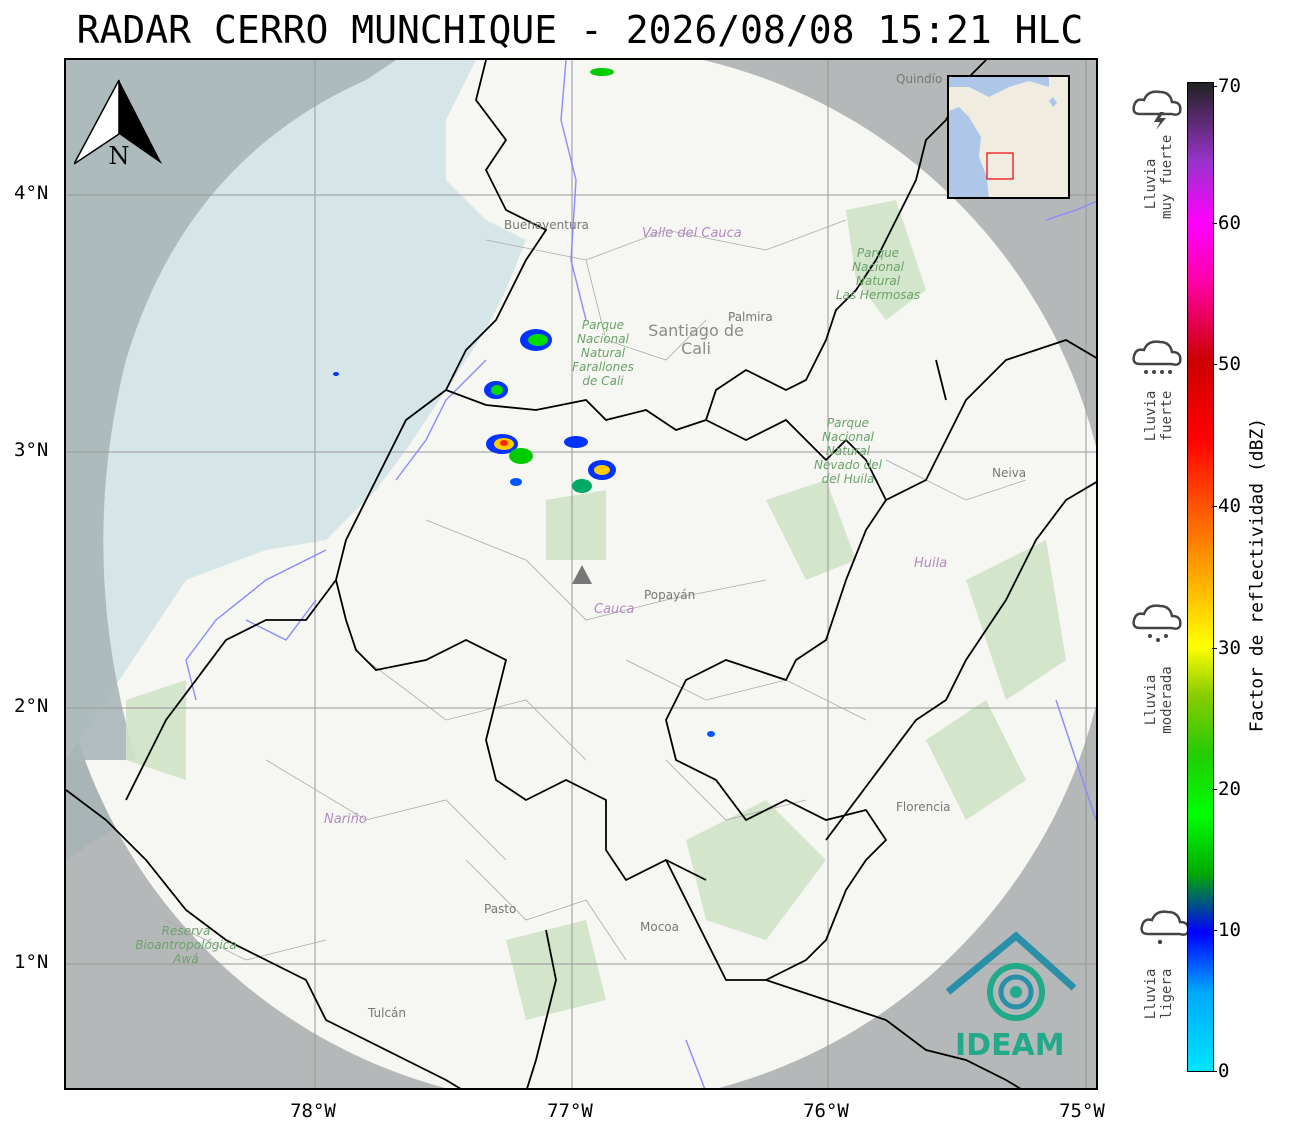 The image size is (1309, 1137). I want to click on x-tick-77w: 77°W, so click(570, 1111).